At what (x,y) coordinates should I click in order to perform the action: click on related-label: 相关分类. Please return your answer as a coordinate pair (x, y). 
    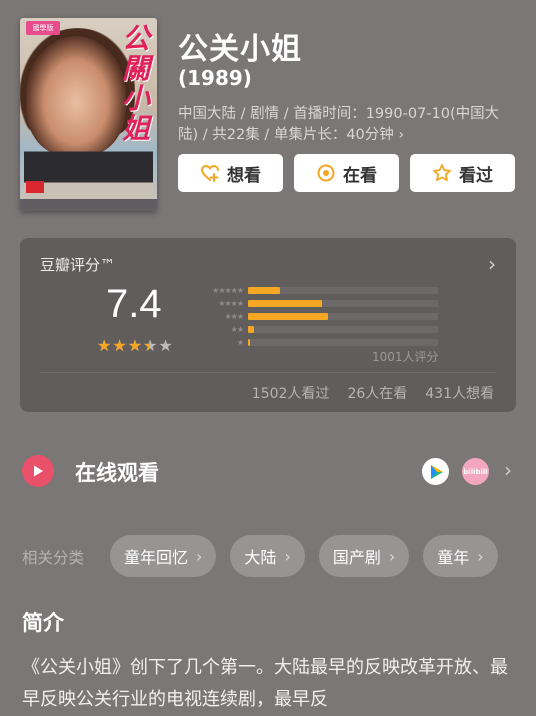
    Looking at the image, I should click on (53, 558).